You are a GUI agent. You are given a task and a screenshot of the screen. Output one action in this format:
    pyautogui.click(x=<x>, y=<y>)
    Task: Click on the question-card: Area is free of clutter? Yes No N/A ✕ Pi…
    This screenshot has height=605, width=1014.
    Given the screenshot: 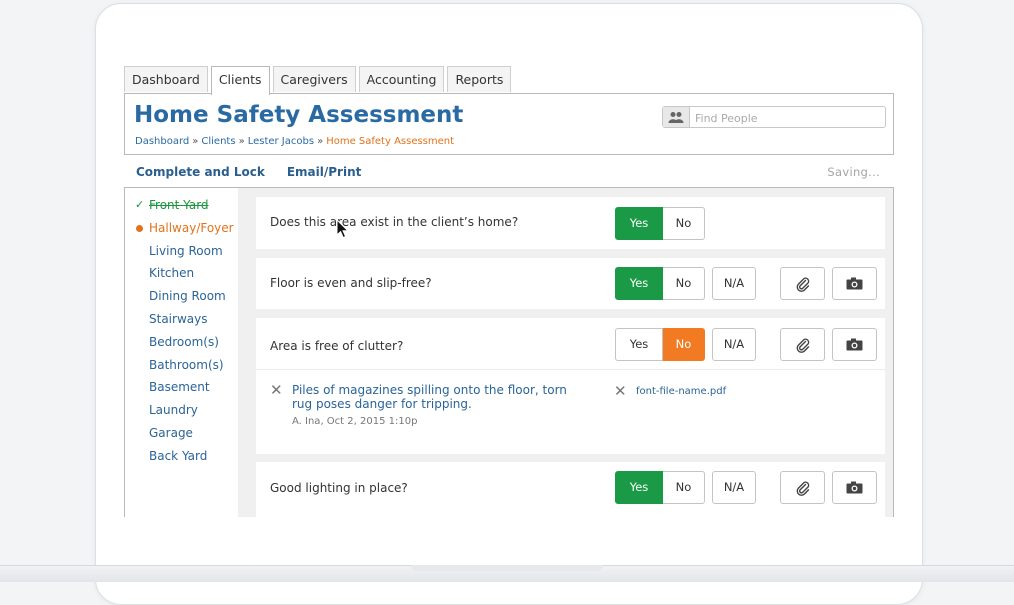 What is the action you would take?
    pyautogui.click(x=570, y=386)
    